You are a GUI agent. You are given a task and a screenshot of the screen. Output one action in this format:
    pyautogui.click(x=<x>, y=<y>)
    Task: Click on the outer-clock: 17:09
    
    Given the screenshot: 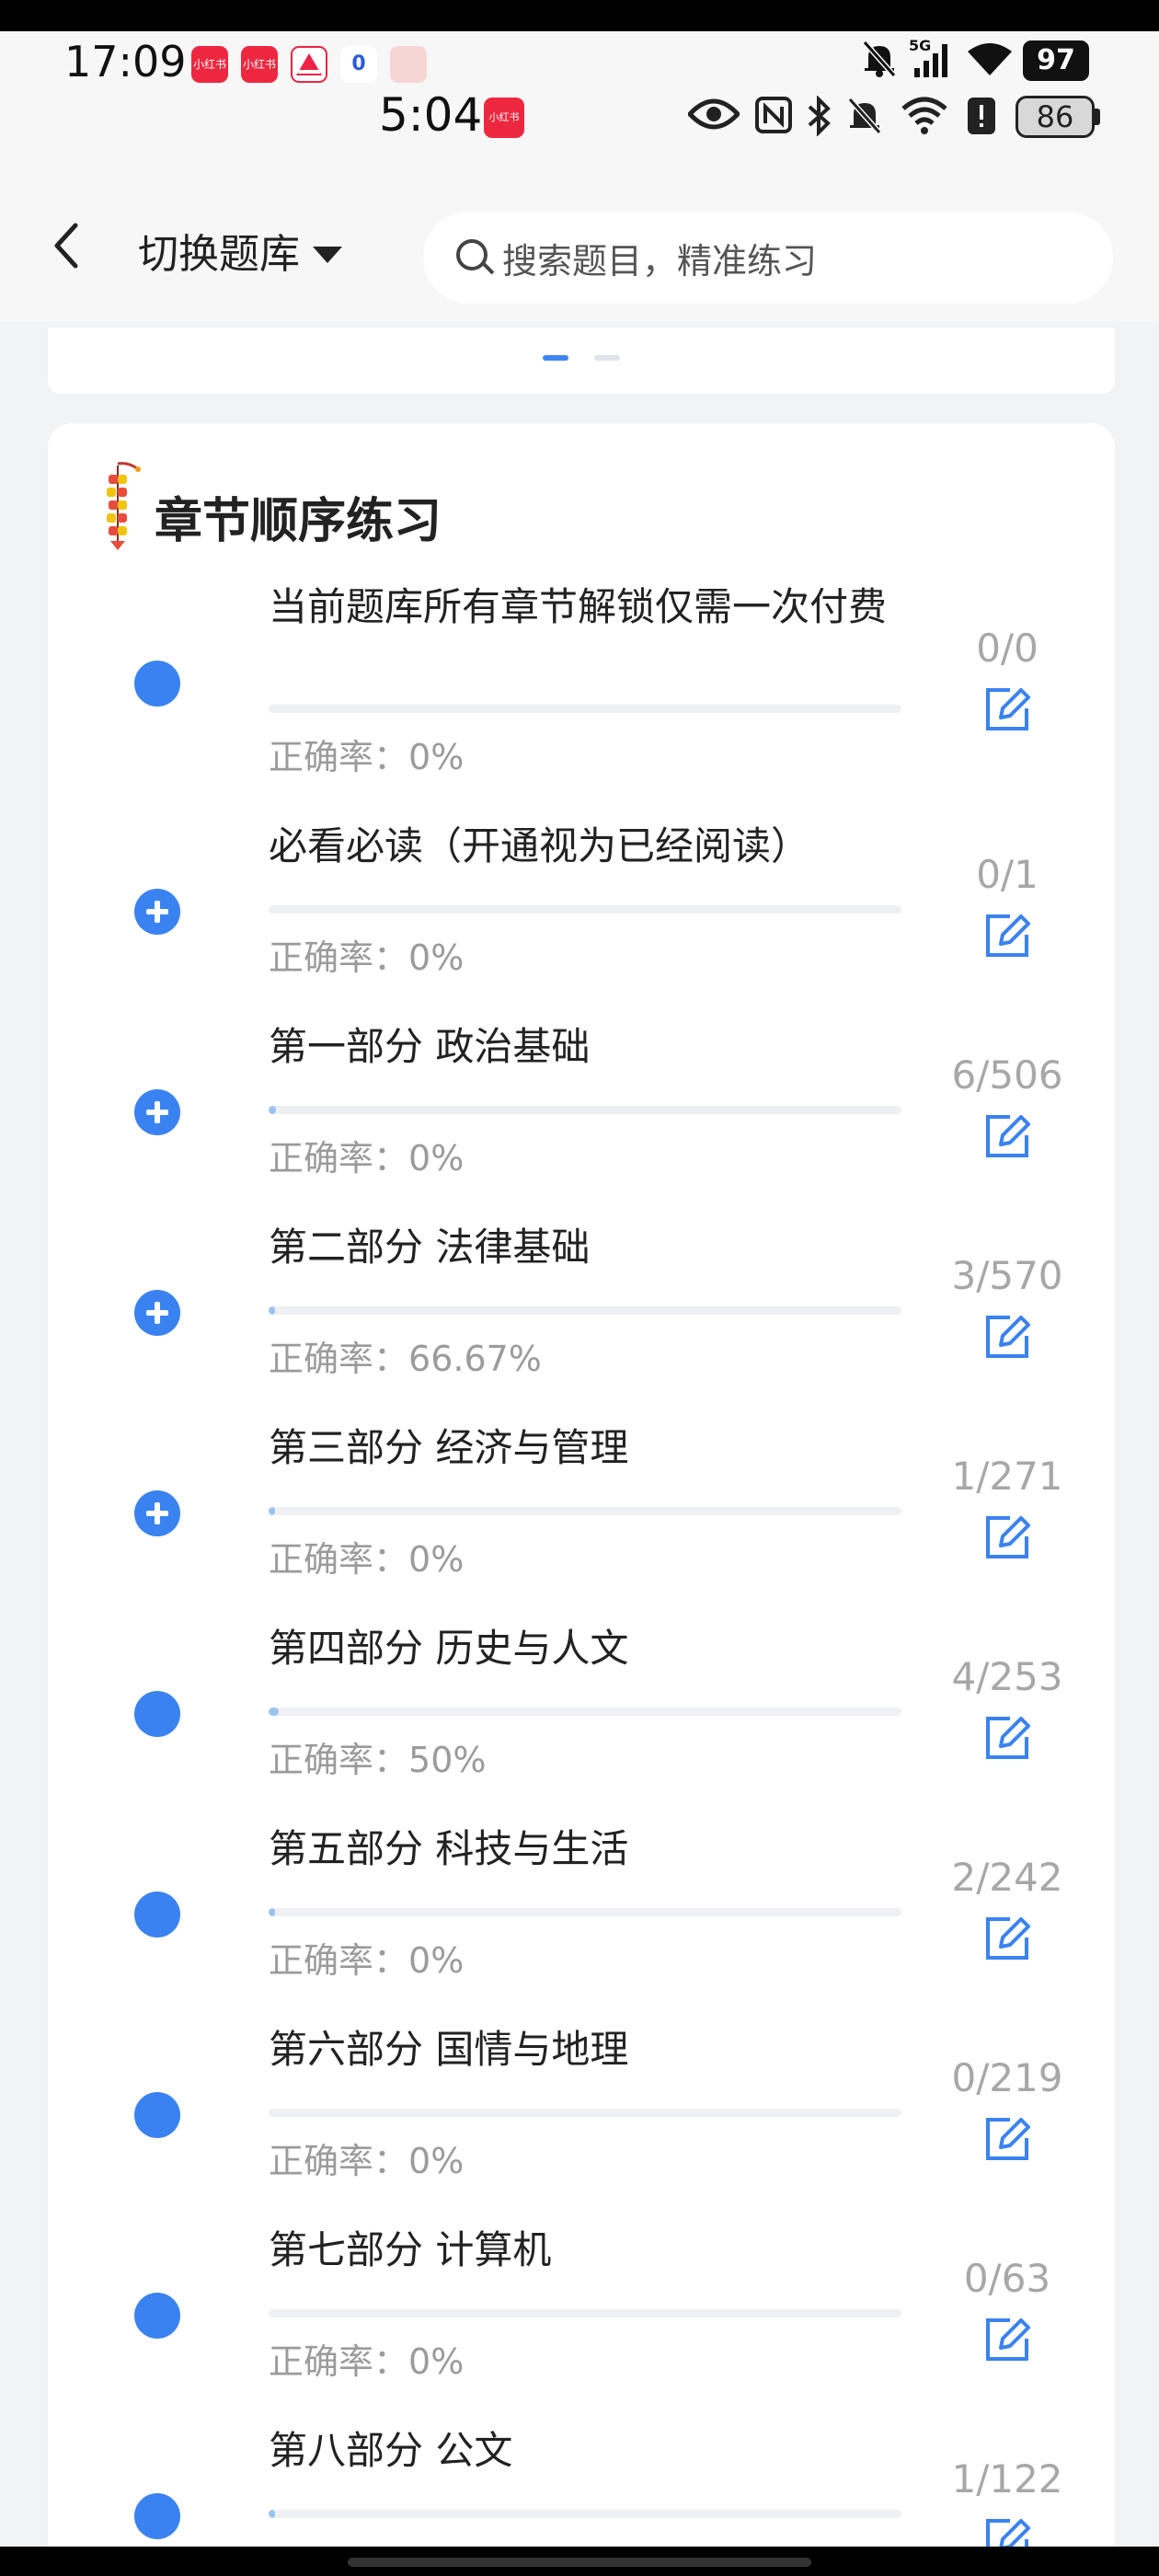 What is the action you would take?
    pyautogui.click(x=125, y=61)
    